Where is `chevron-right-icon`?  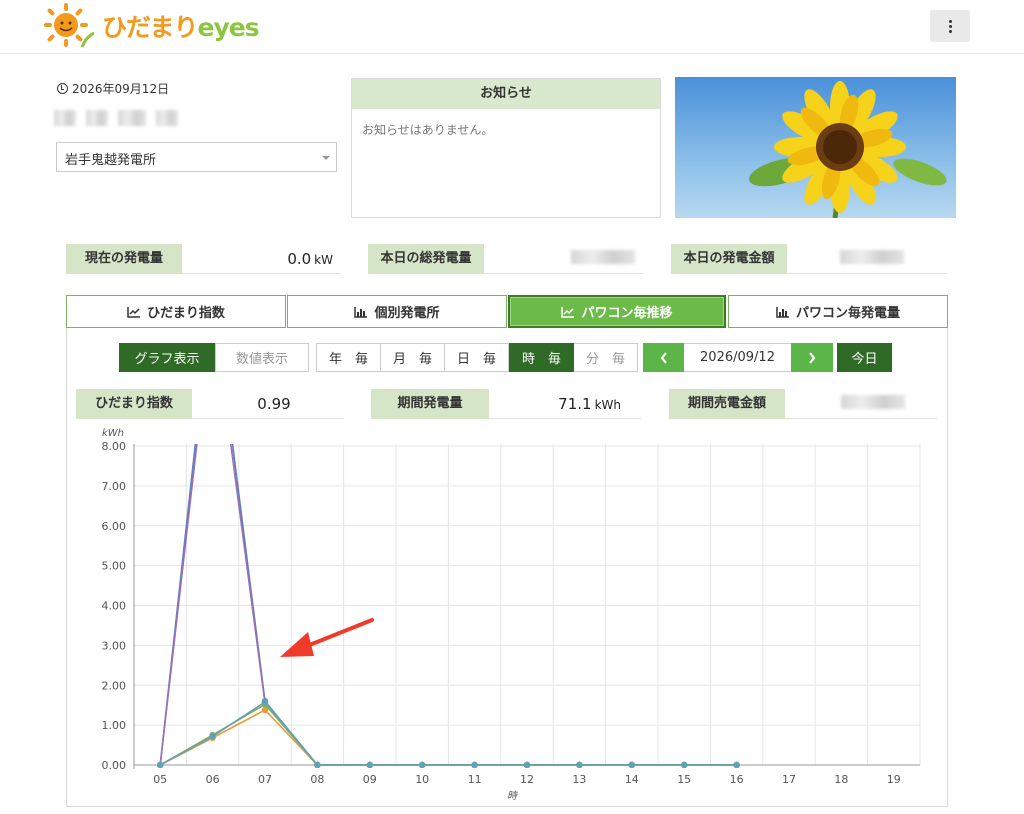 chevron-right-icon is located at coordinates (812, 357).